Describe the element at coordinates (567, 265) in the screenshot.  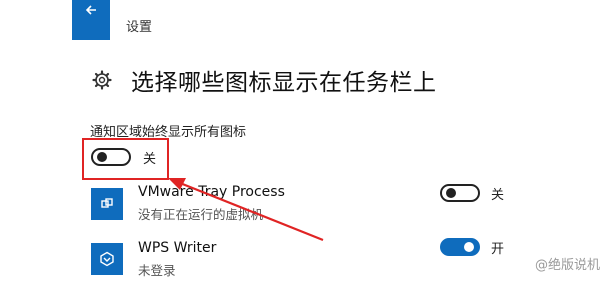
I see `watermark: @绝版说机` at that location.